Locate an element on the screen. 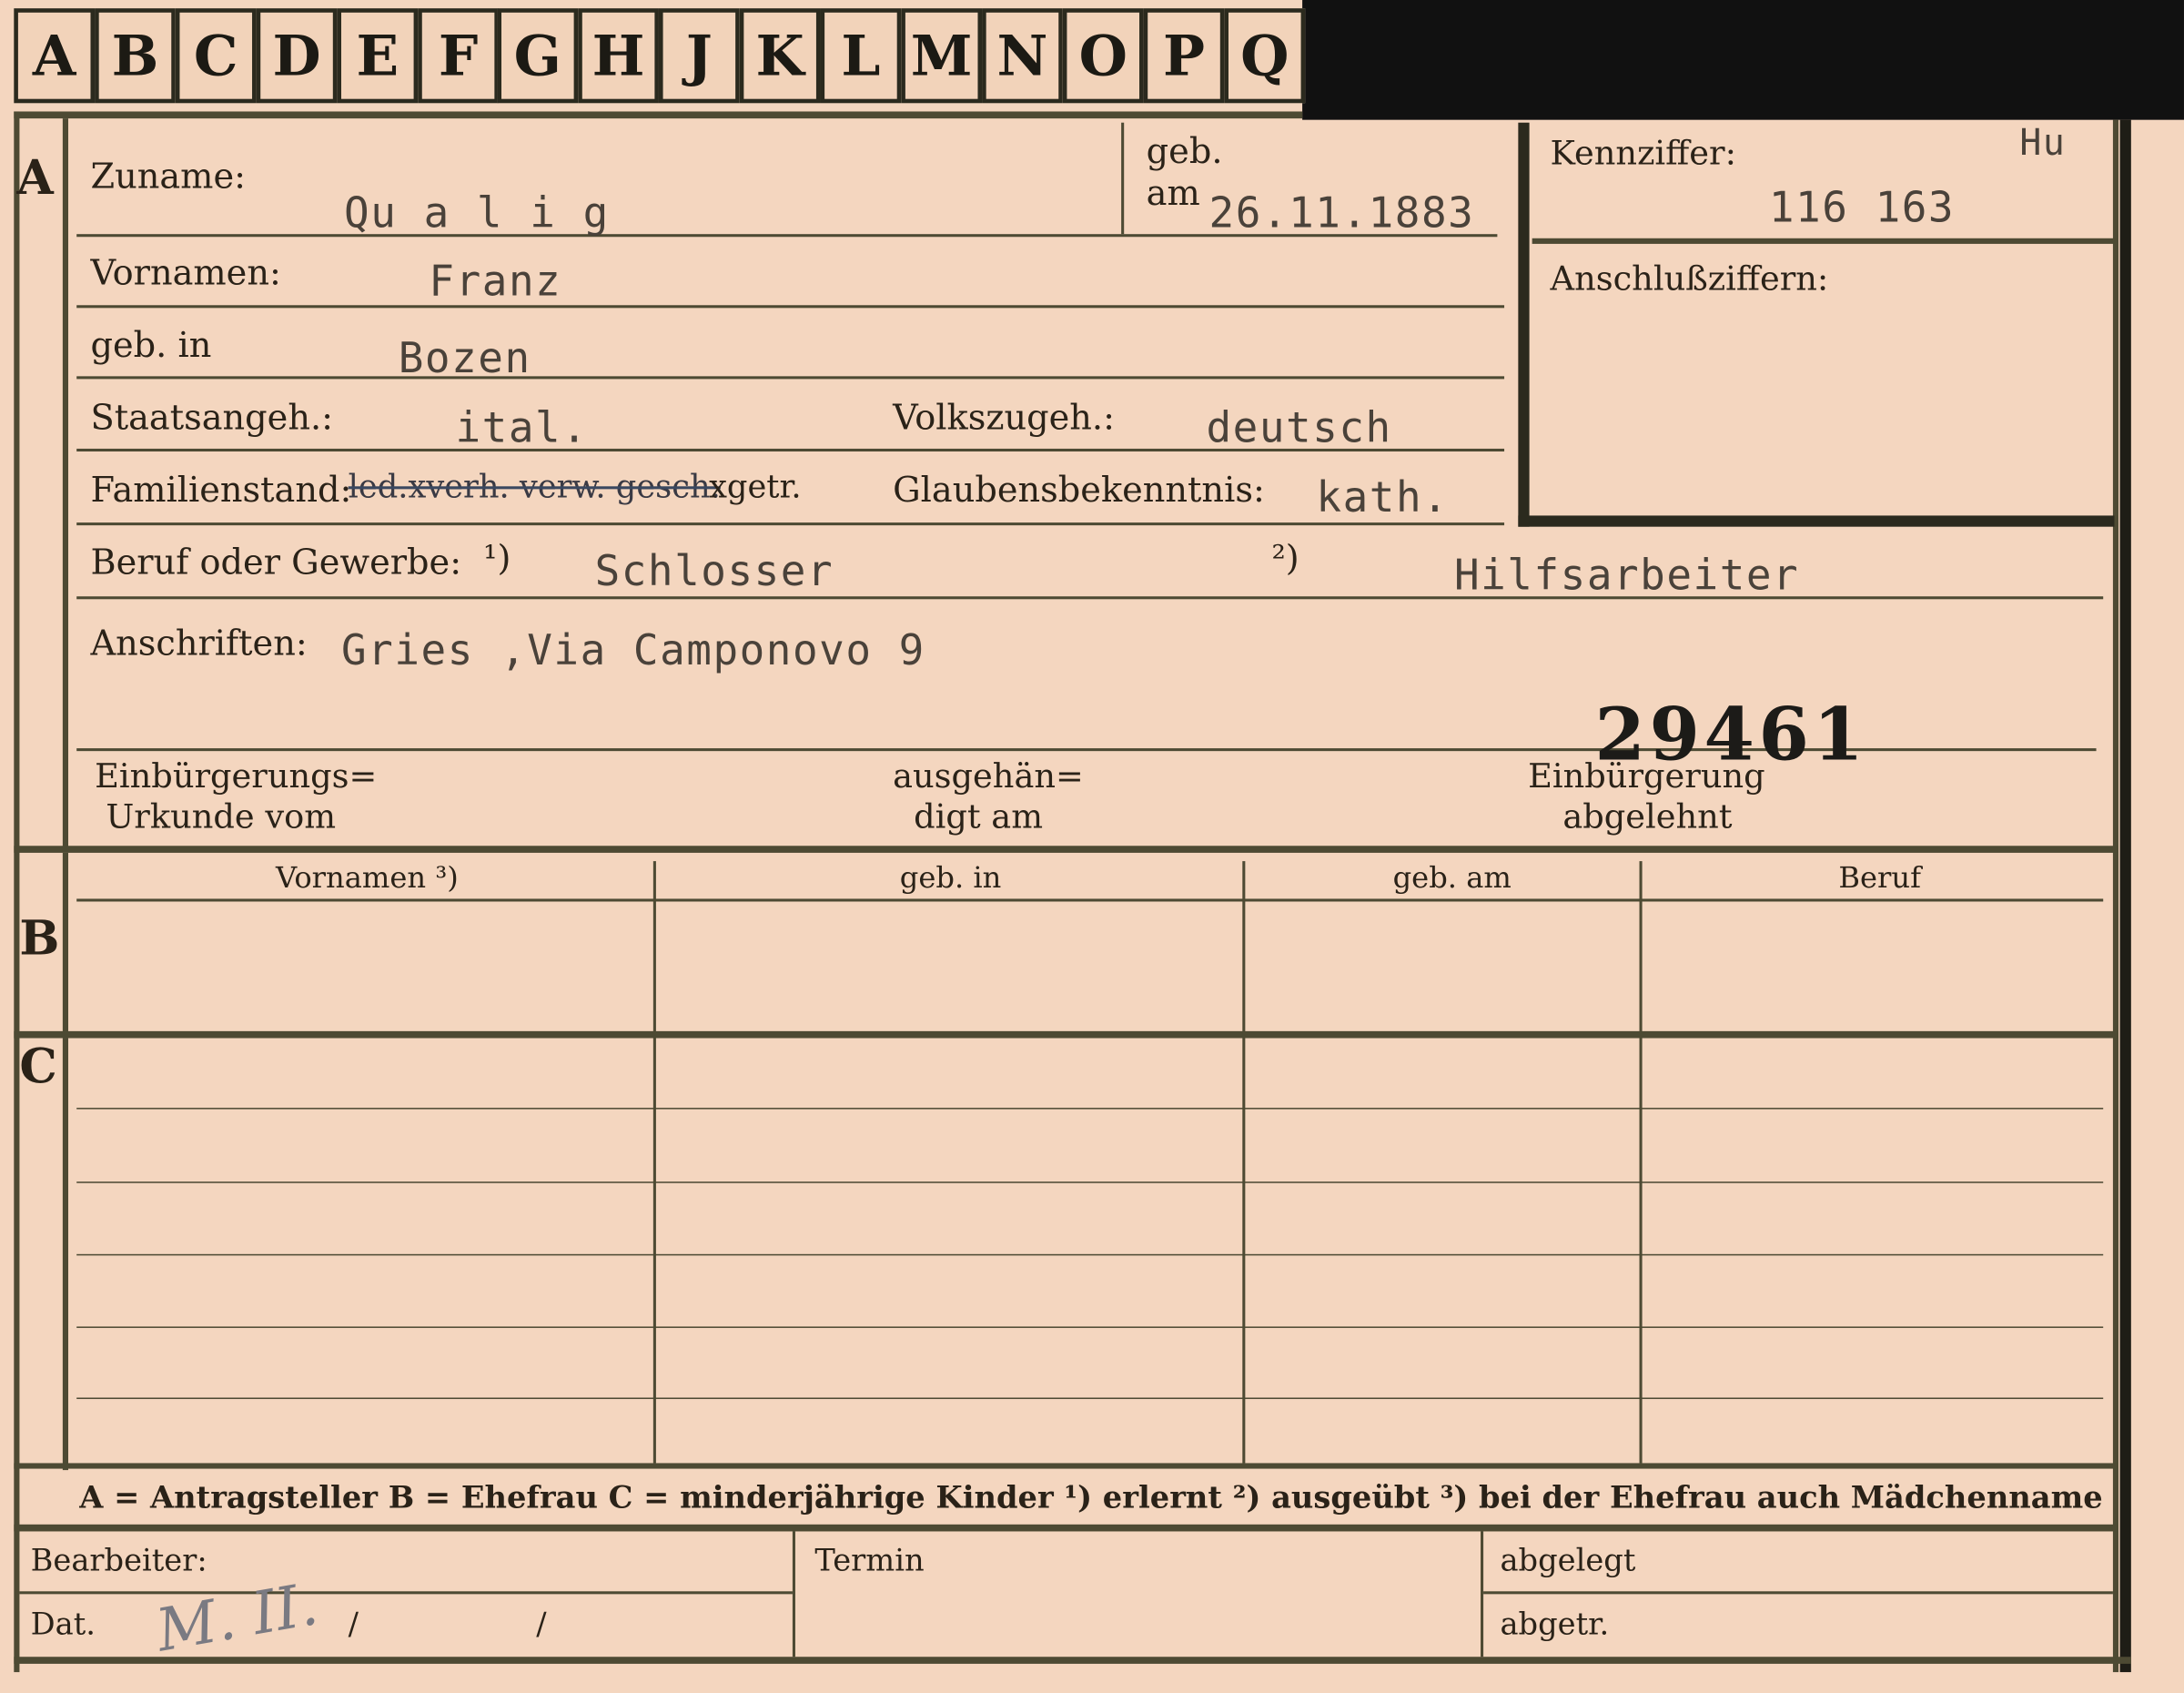 The height and width of the screenshot is (1693, 2184). beruf-note1: ¹) is located at coordinates (497, 558).